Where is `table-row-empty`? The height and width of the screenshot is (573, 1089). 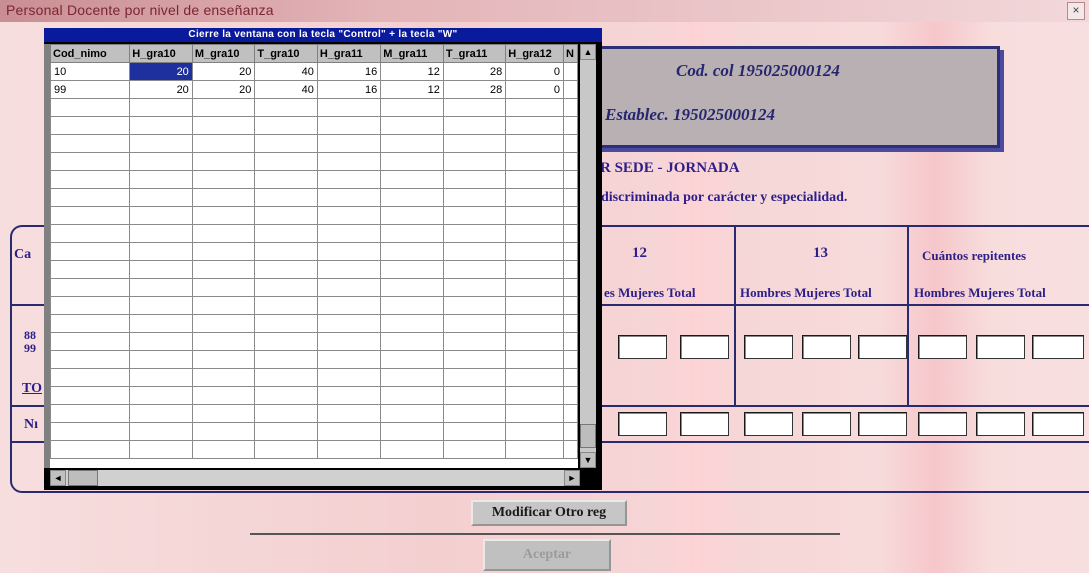
table-row-empty is located at coordinates (314, 449).